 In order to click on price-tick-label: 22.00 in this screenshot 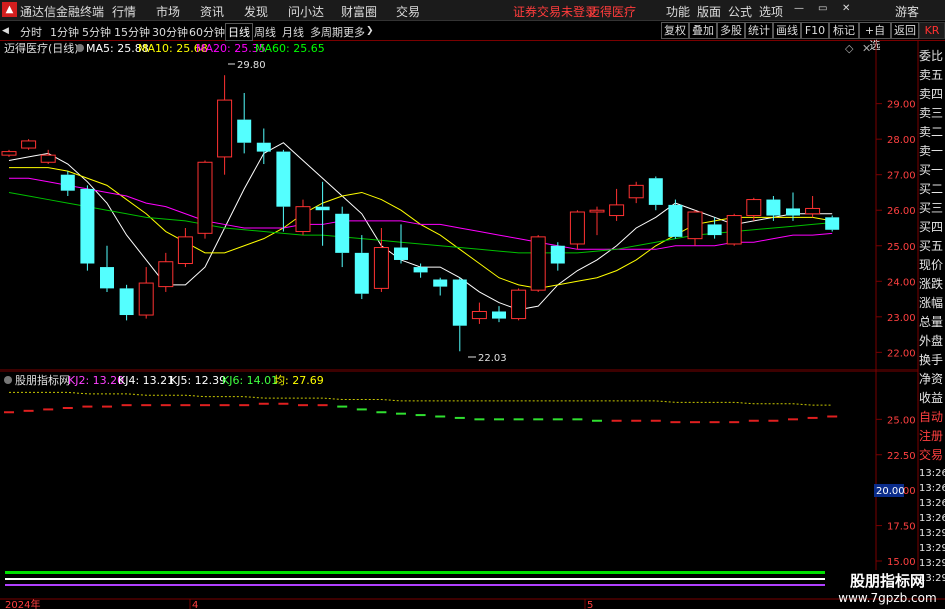, I will do `click(901, 353)`.